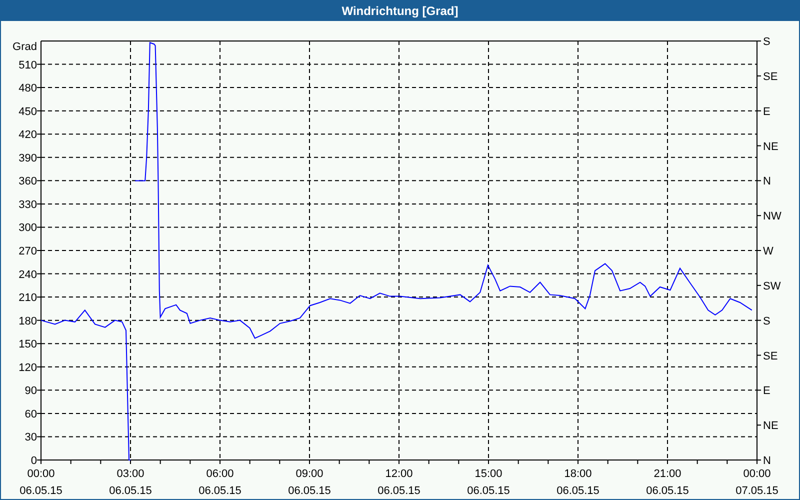  Describe the element at coordinates (220, 474) in the screenshot. I see `axis-label: 06:00` at that location.